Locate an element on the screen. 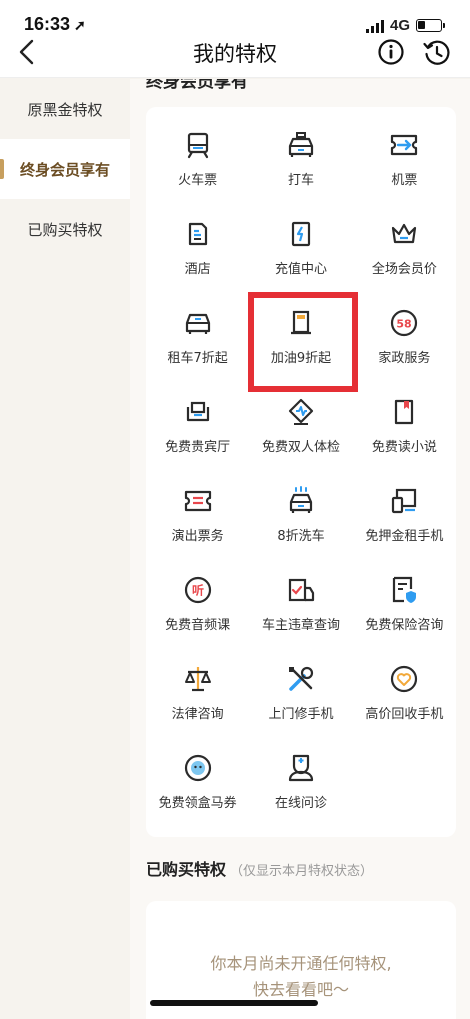 The width and height of the screenshot is (470, 1019). health-check-icon is located at coordinates (301, 412).